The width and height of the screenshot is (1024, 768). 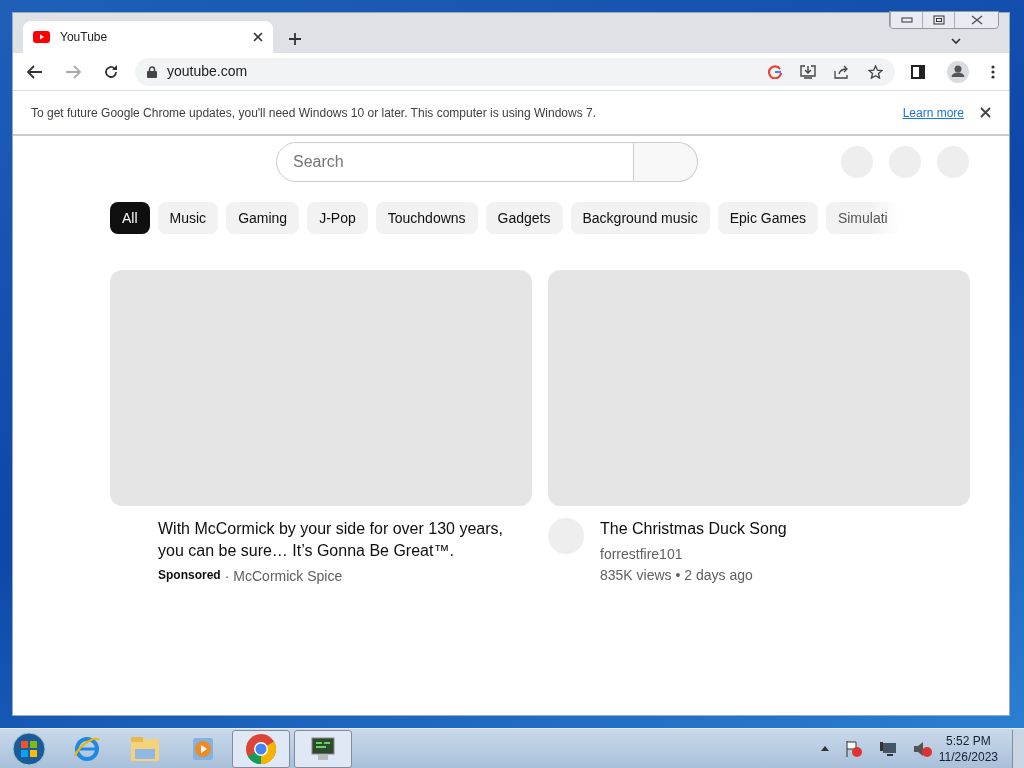 I want to click on video-title: With McCormick by your side for over 130 years, you can be sure… It’s Gonna Be Great™., so click(x=345, y=540).